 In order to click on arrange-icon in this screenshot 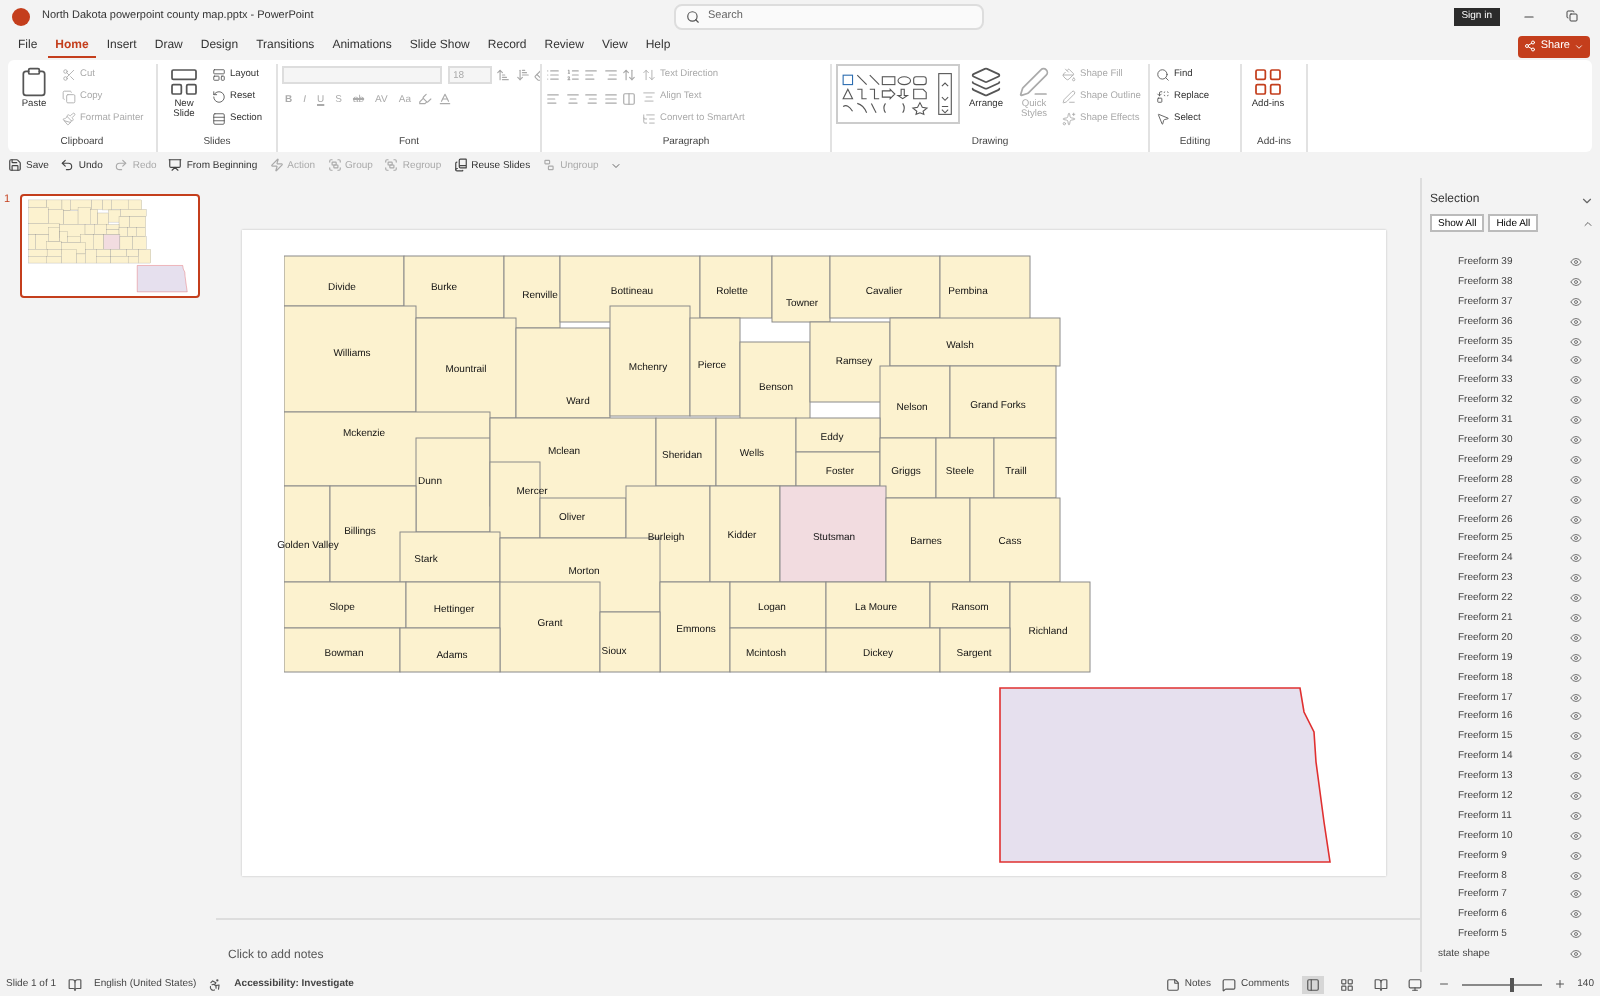, I will do `click(986, 82)`.